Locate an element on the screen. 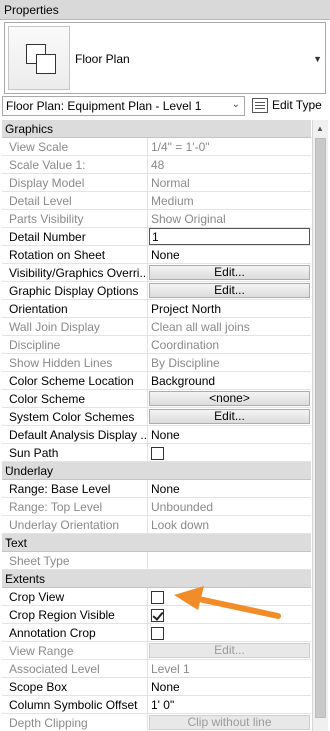 The height and width of the screenshot is (731, 330). crop-view-checkbox is located at coordinates (157, 597).